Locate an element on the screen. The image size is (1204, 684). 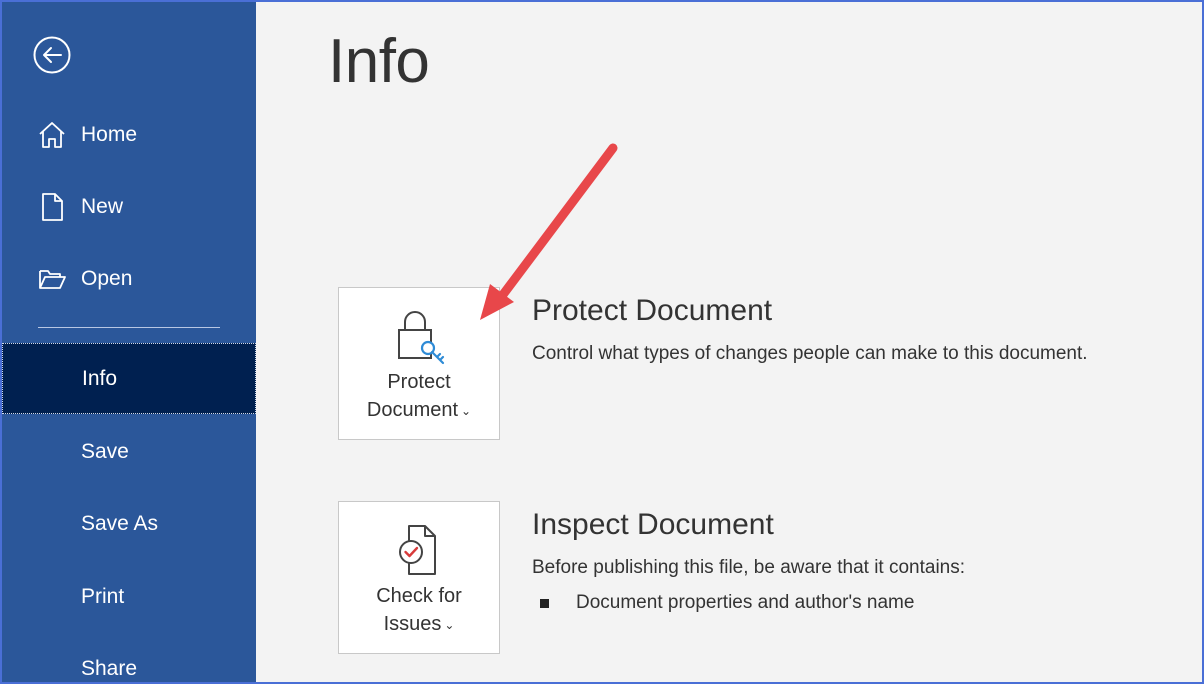
sidebar-item-label: Home is located at coordinates (109, 134).